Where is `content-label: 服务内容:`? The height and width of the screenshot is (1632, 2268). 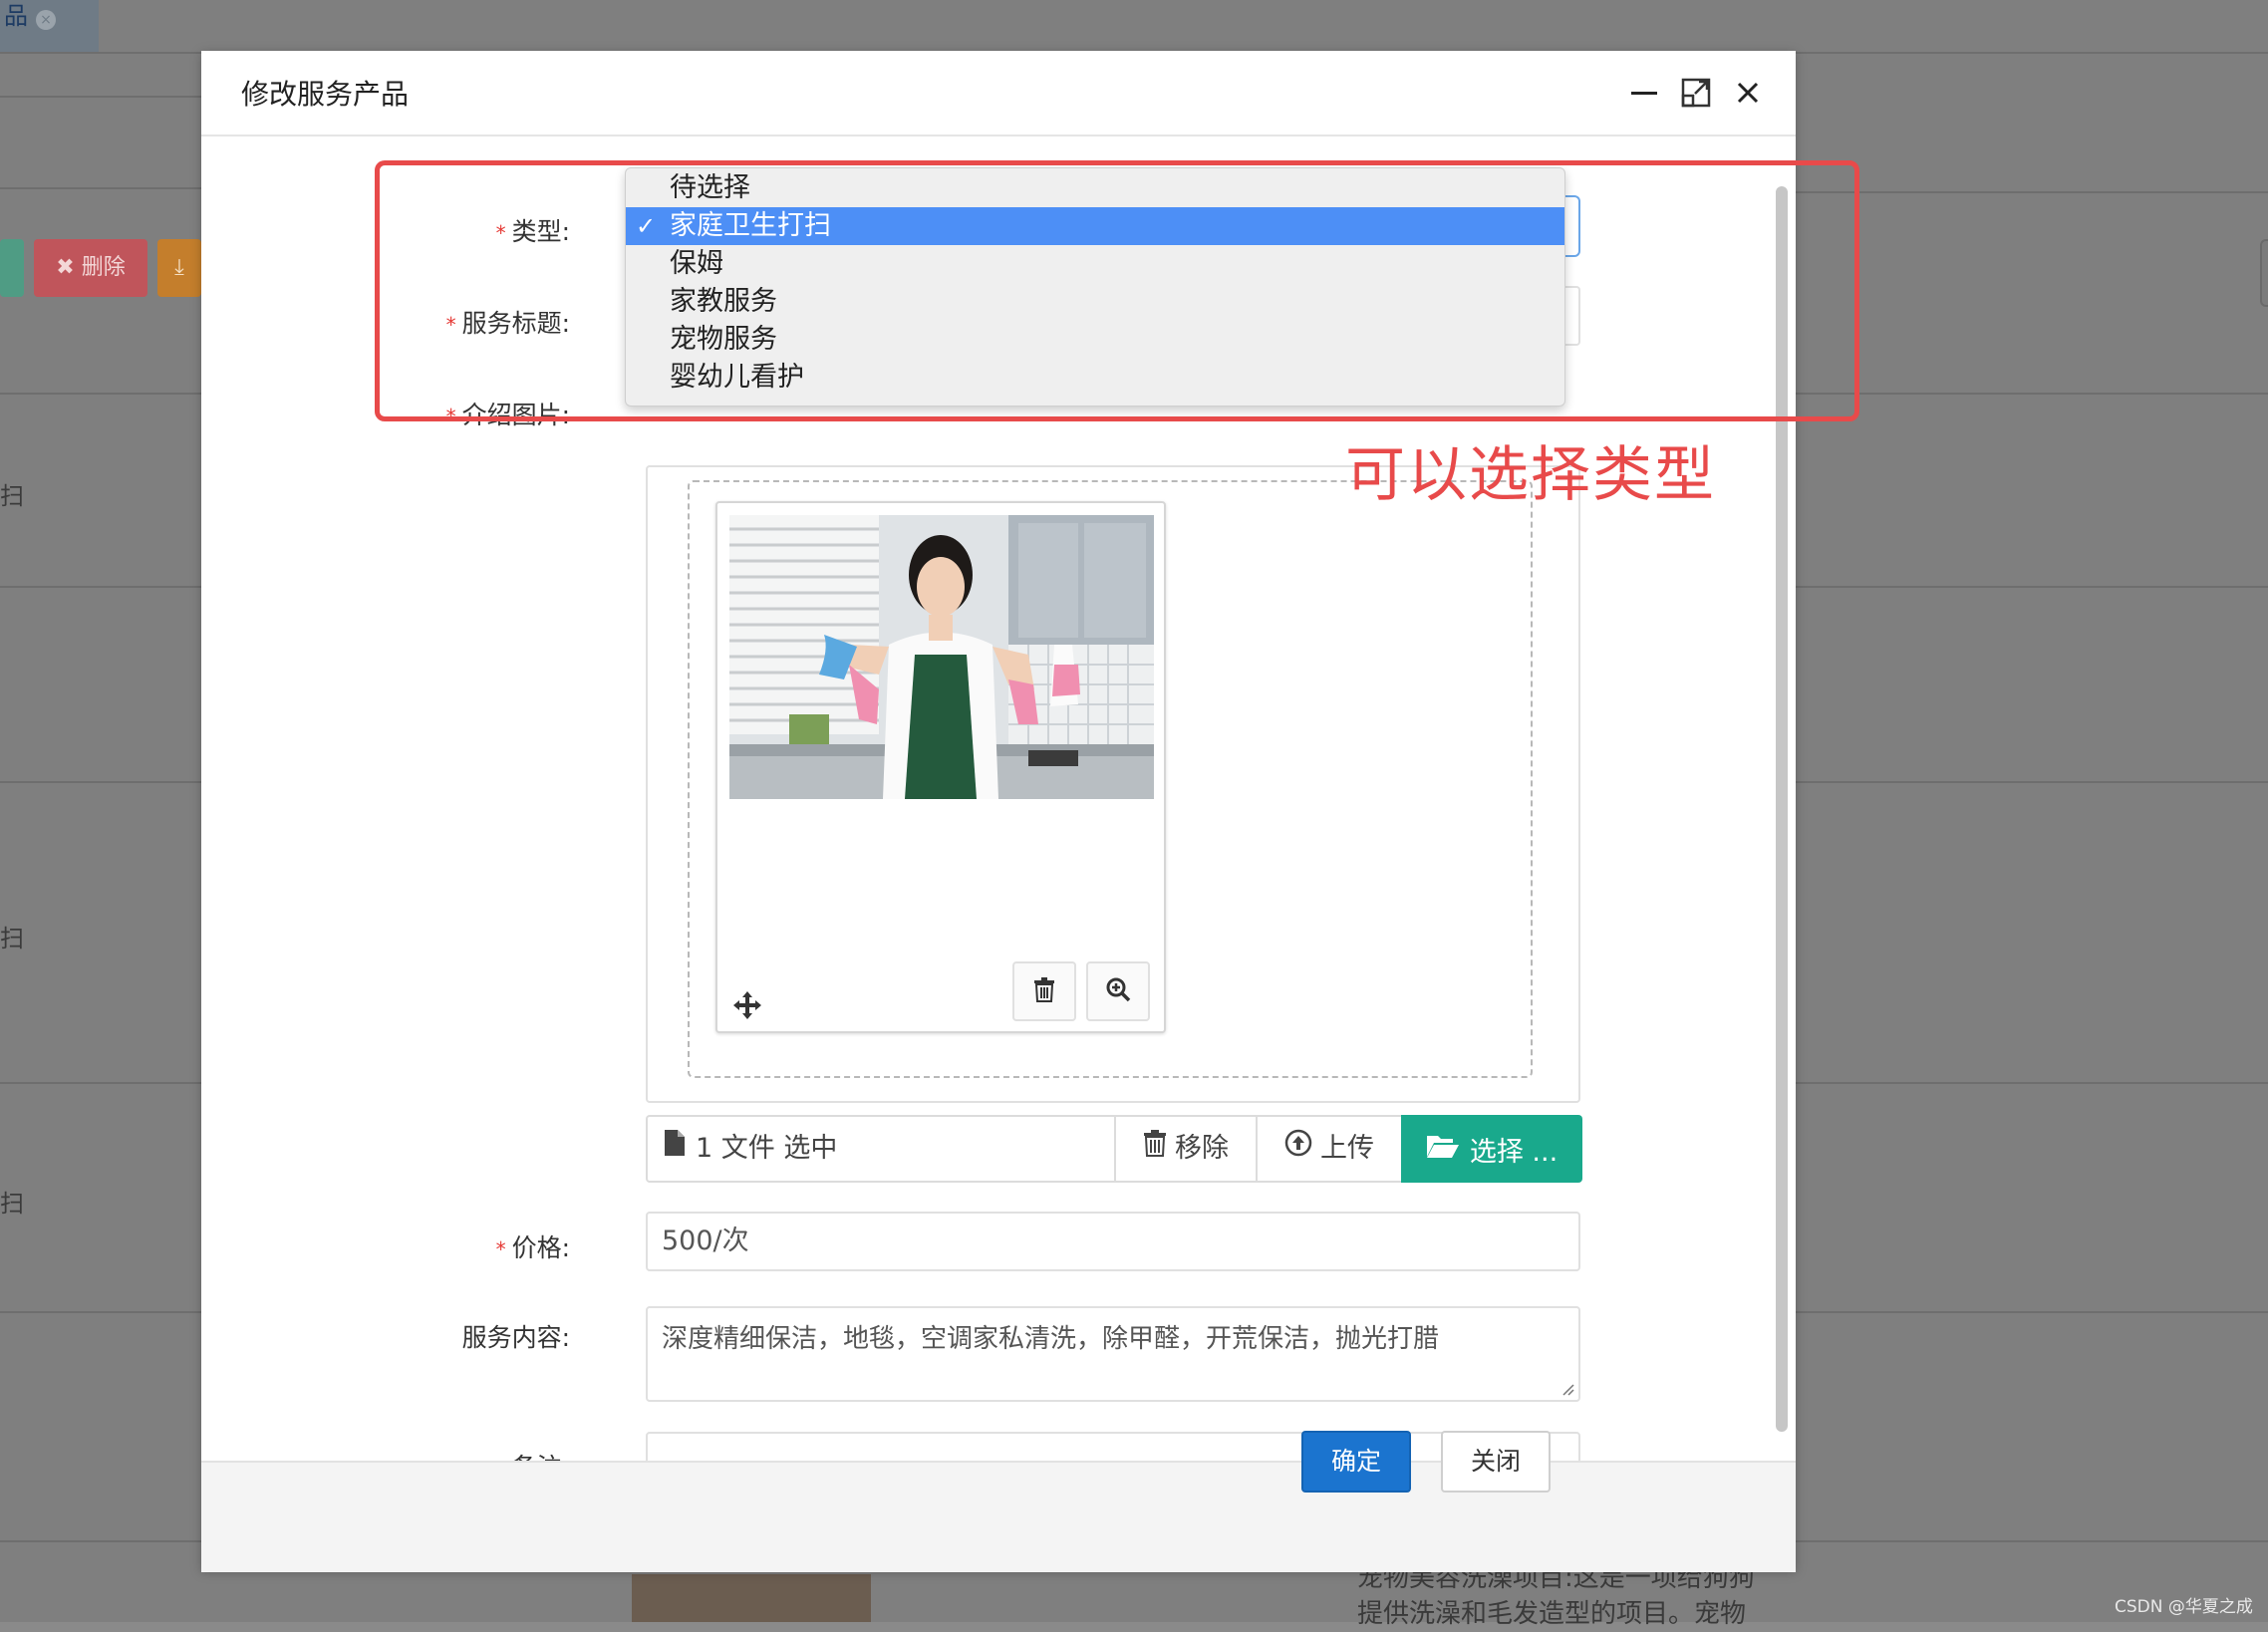 content-label: 服务内容: is located at coordinates (516, 1337).